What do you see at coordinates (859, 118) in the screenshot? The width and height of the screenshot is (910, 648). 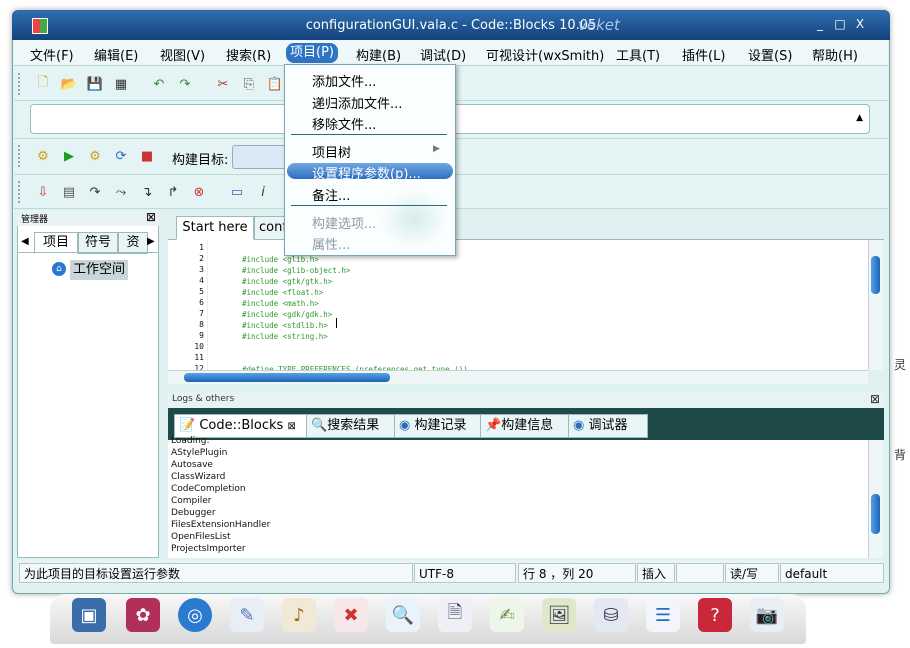 I see `combo-arrow-icon: ▲` at bounding box center [859, 118].